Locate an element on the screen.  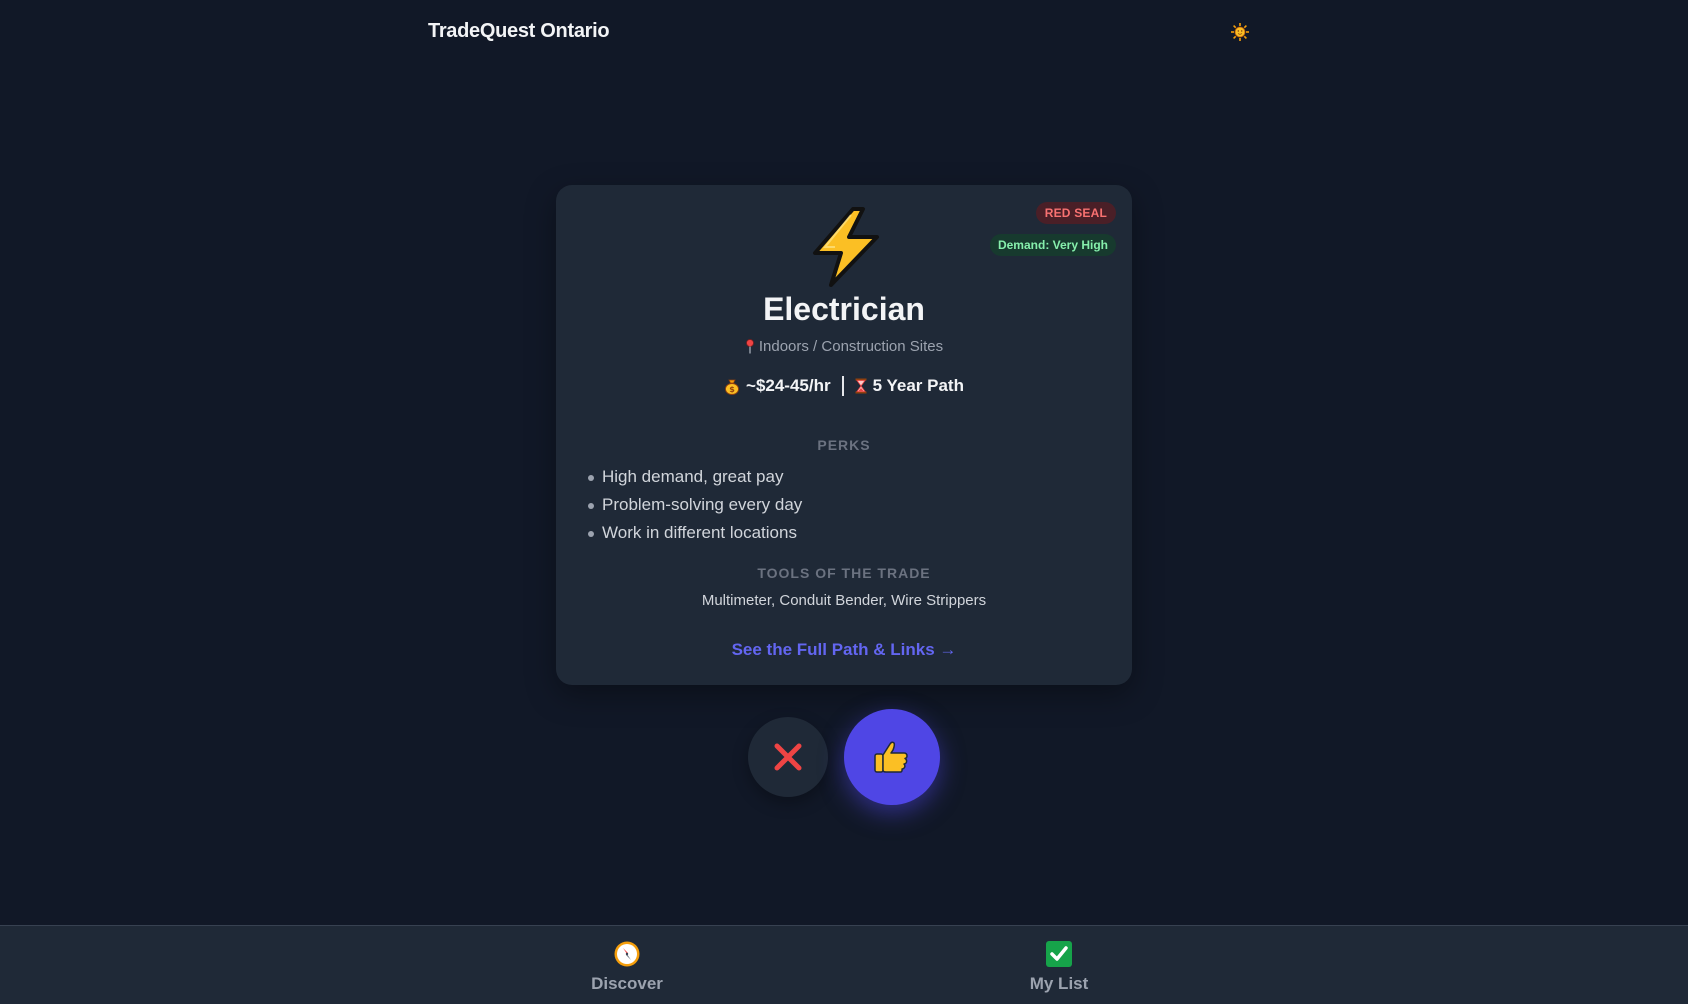
x-icon is located at coordinates (788, 757).